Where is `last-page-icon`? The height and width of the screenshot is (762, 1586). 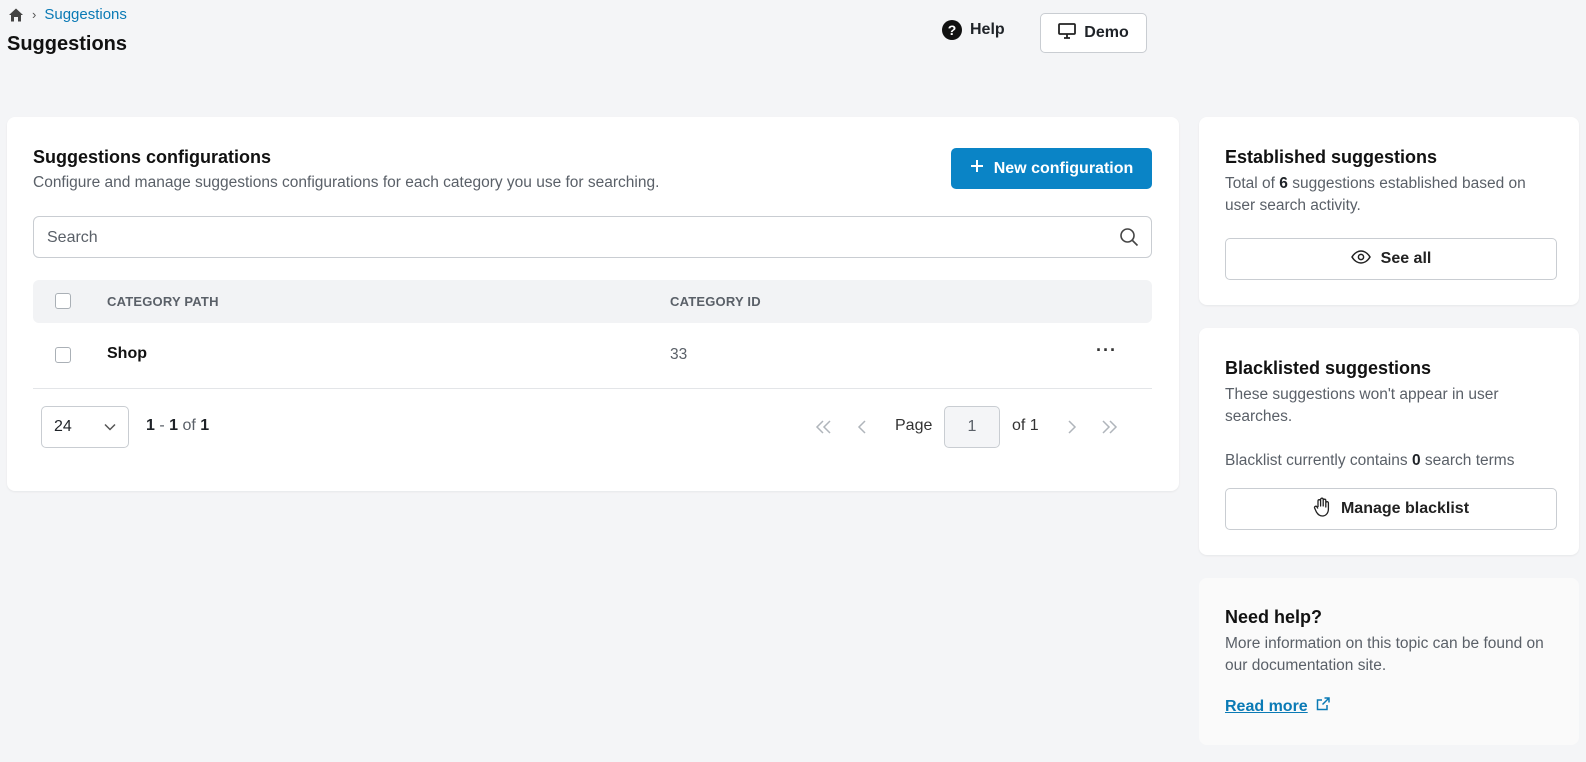 last-page-icon is located at coordinates (1109, 427).